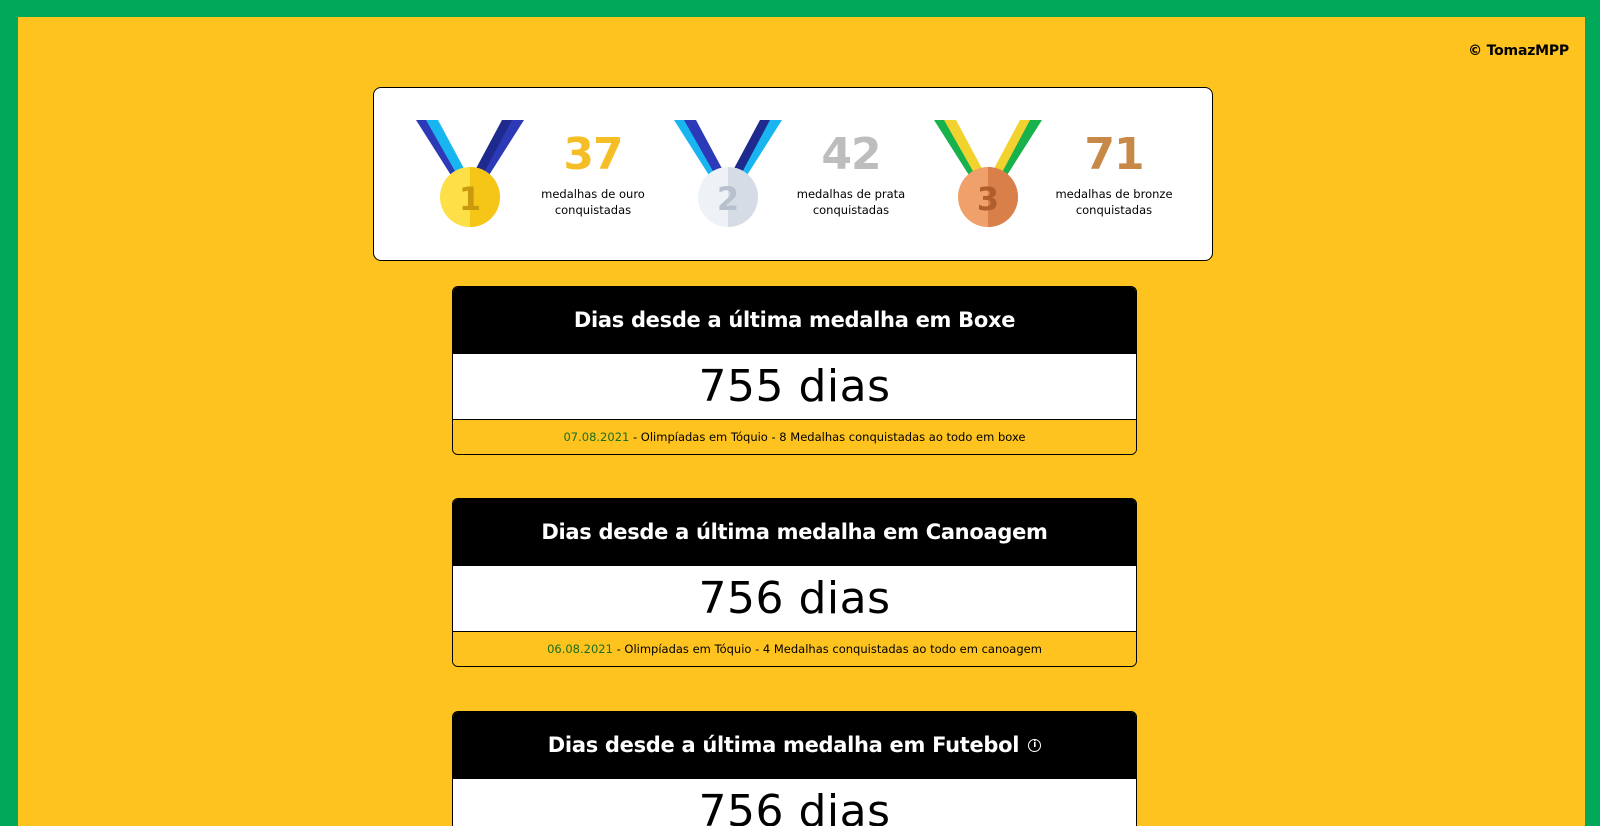 The height and width of the screenshot is (826, 1600). Describe the element at coordinates (851, 202) in the screenshot. I see `silver-medal-label: medalhas de prata conquistadas` at that location.